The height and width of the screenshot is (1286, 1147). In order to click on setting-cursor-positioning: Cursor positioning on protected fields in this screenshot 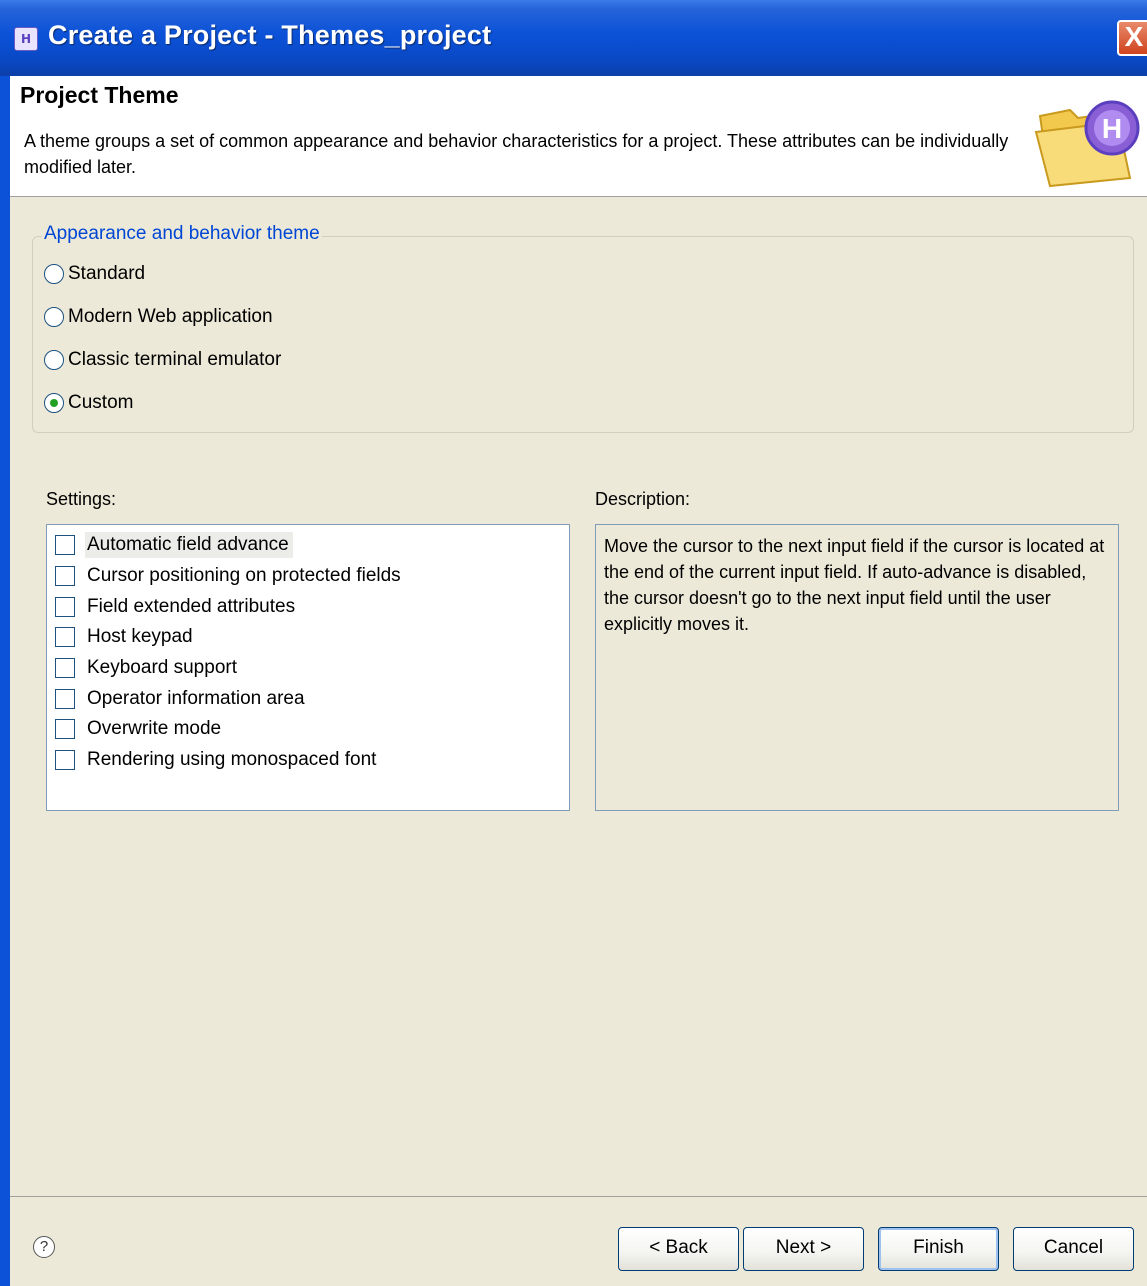, I will do `click(230, 575)`.